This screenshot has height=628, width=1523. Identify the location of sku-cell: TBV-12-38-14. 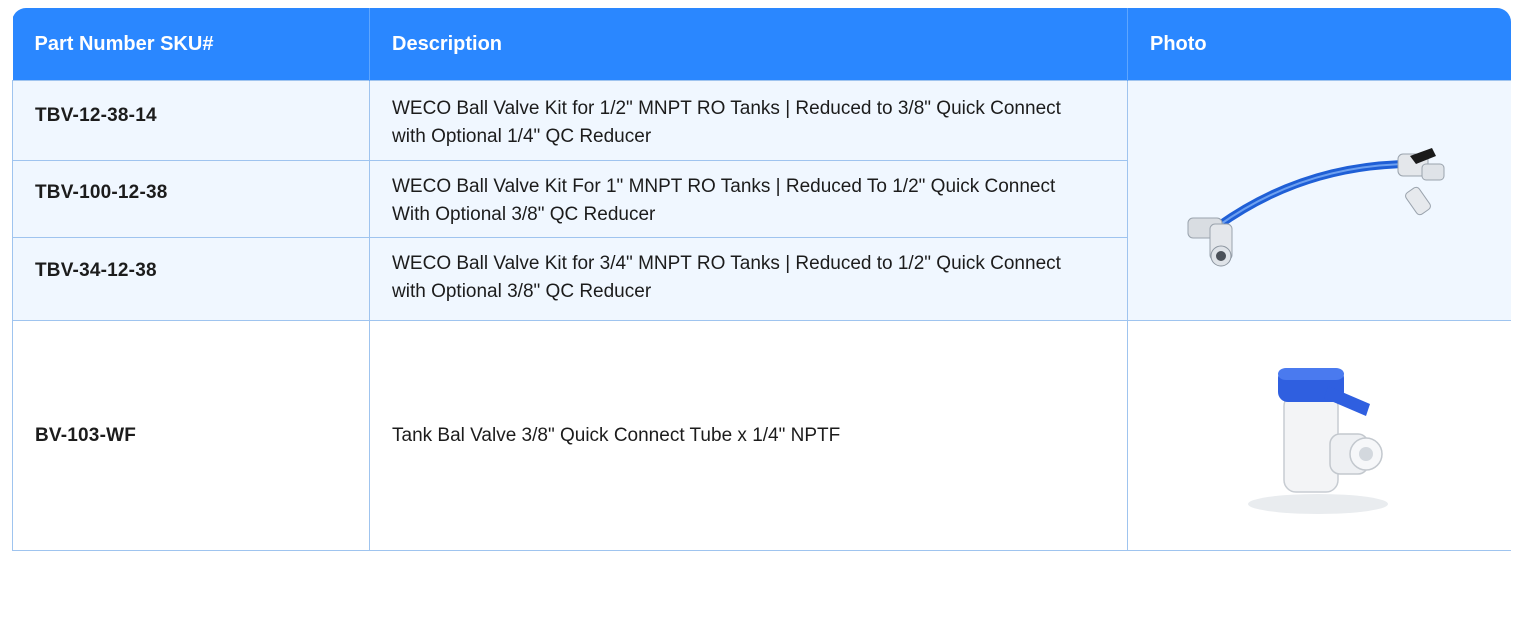
(191, 120).